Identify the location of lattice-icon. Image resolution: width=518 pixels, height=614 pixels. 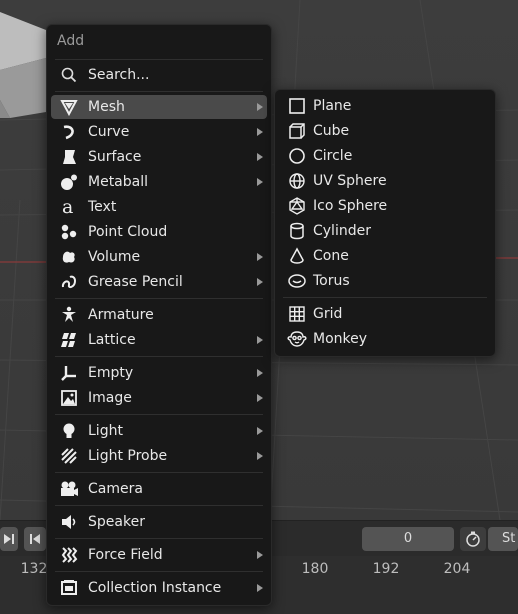
(69, 340).